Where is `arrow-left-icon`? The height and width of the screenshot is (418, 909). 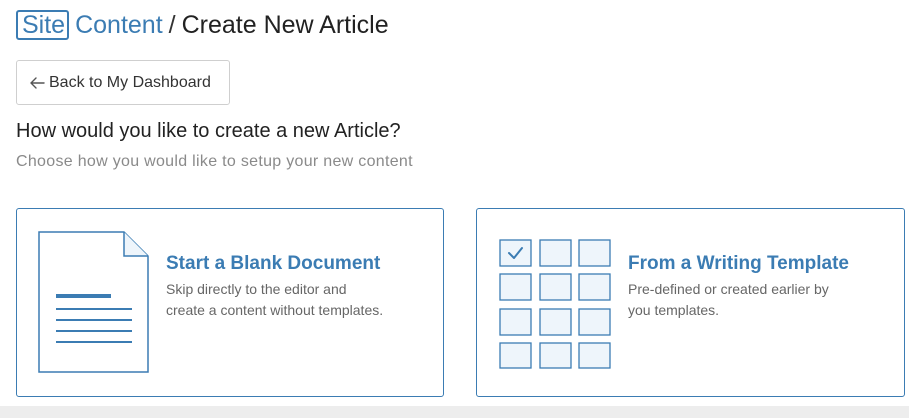 arrow-left-icon is located at coordinates (37, 82).